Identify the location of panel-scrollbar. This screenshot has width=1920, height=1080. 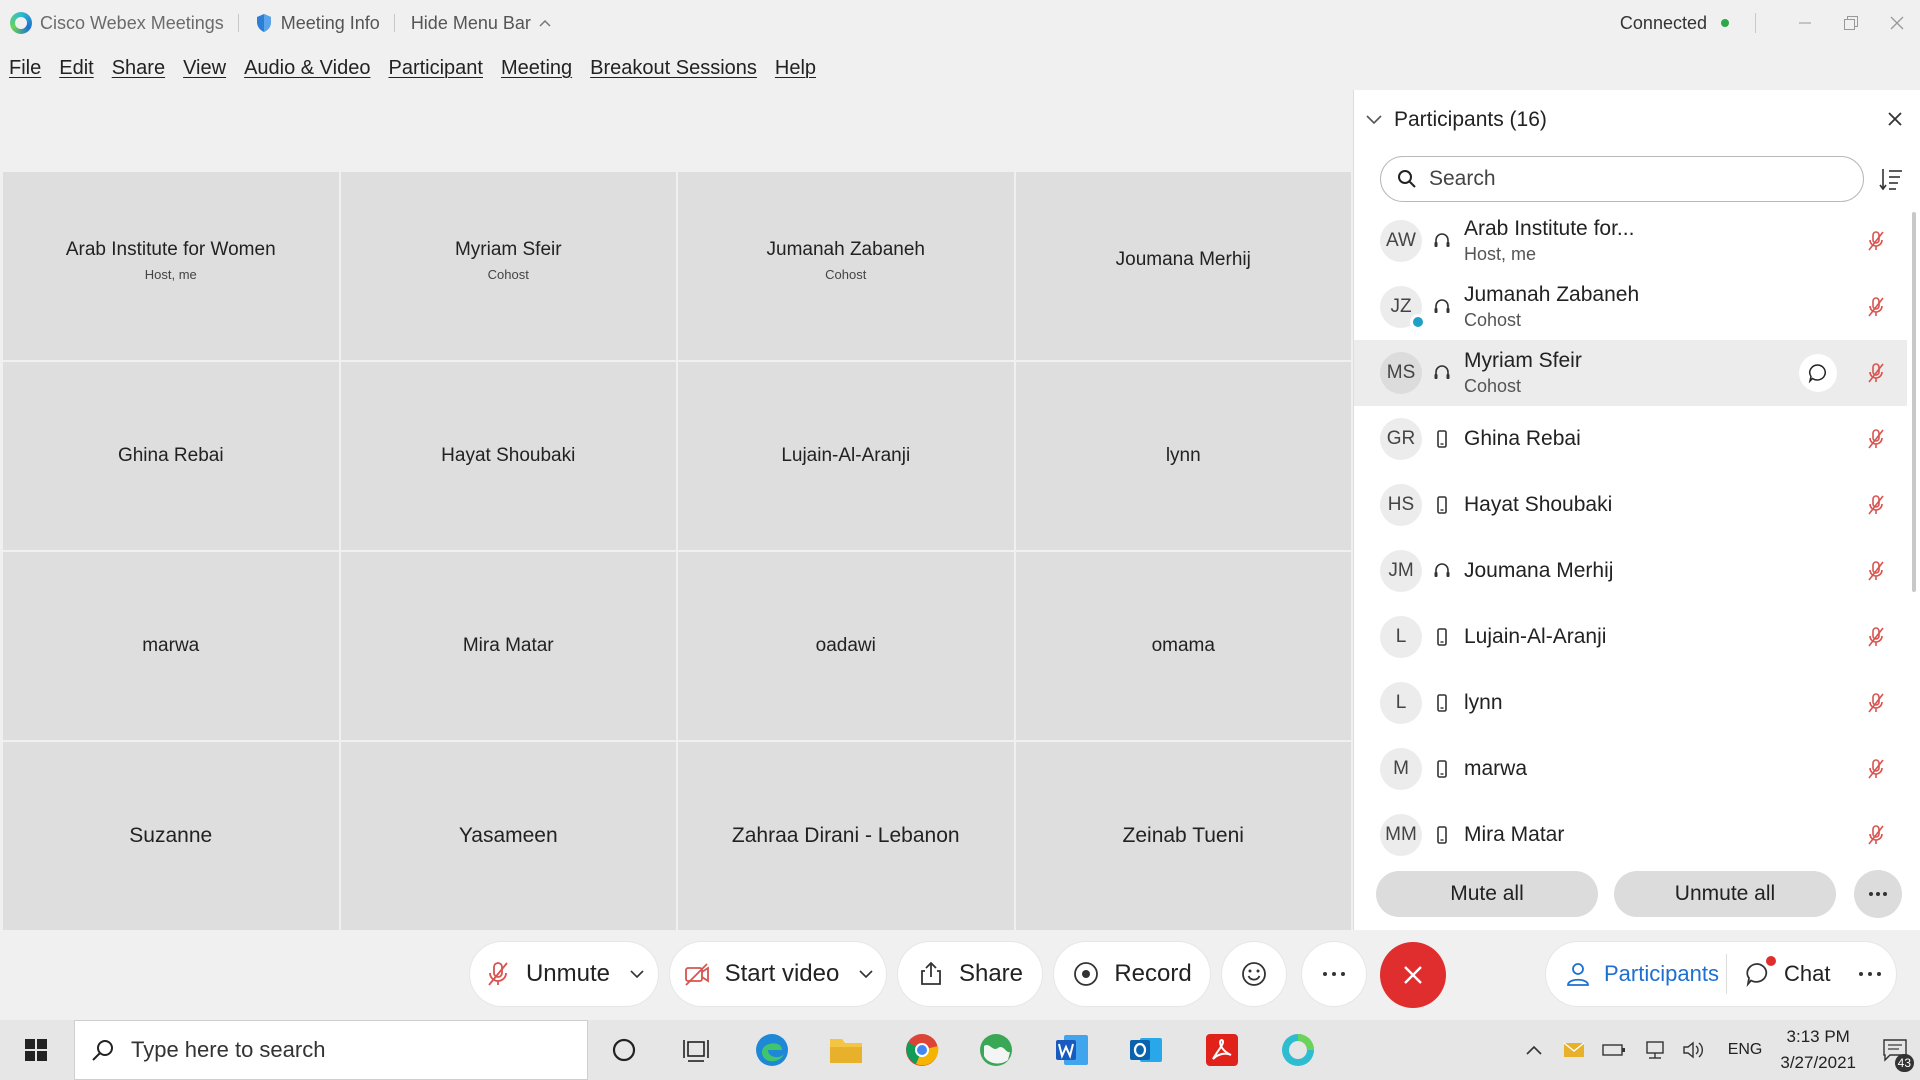
(1914, 402).